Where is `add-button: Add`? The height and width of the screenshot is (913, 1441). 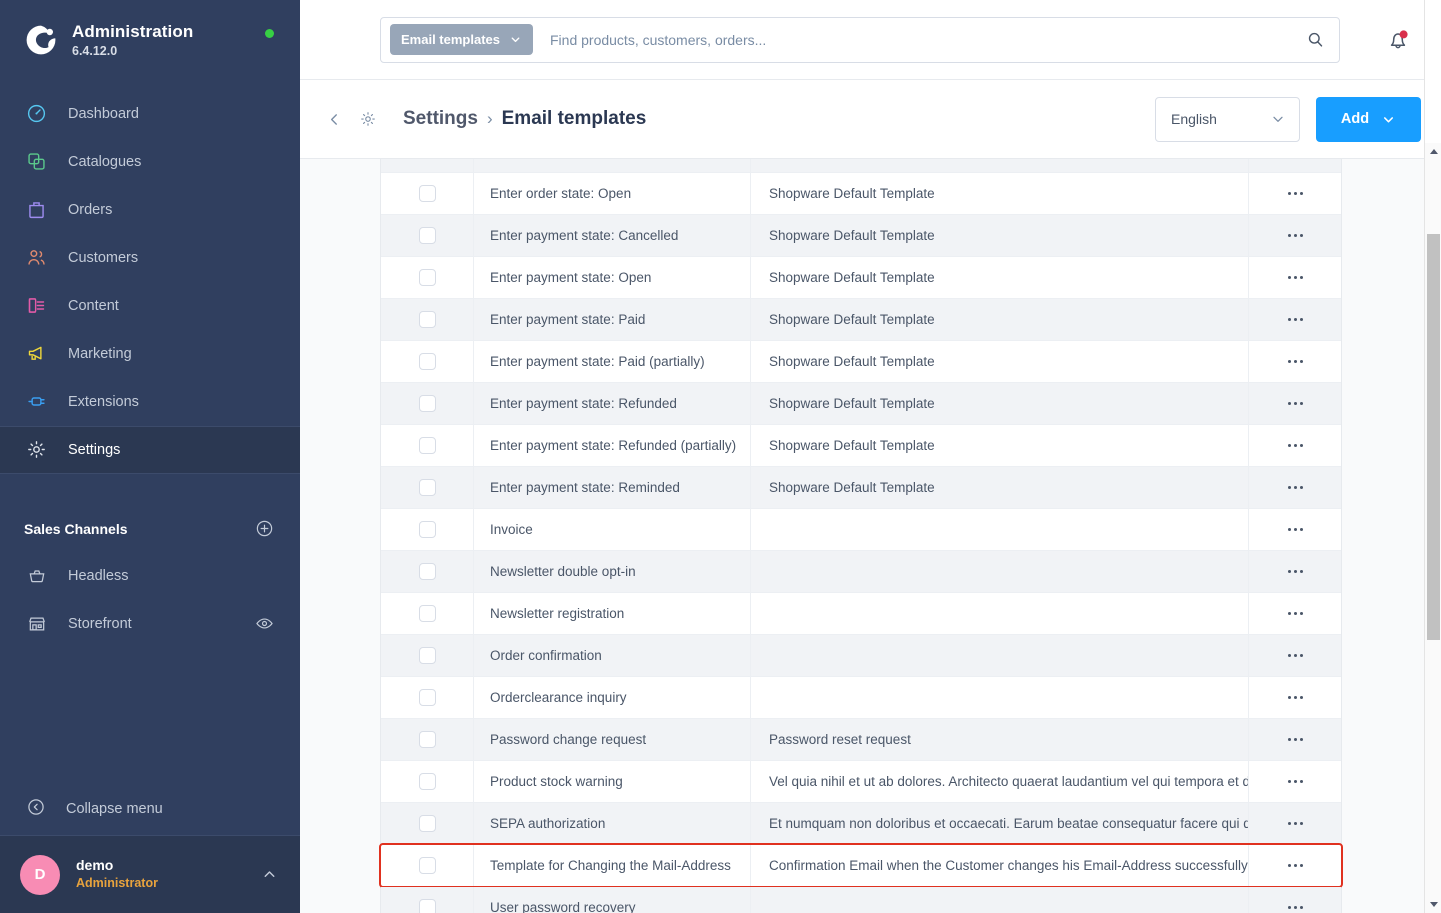
add-button: Add is located at coordinates (1368, 119).